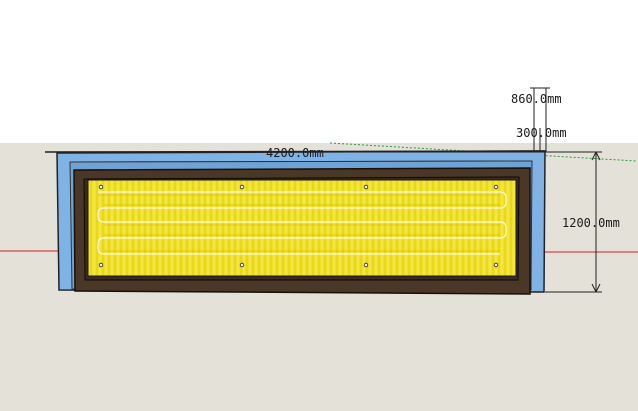  Describe the element at coordinates (536, 99) in the screenshot. I see `edge-offset-label: 860.0mm` at that location.